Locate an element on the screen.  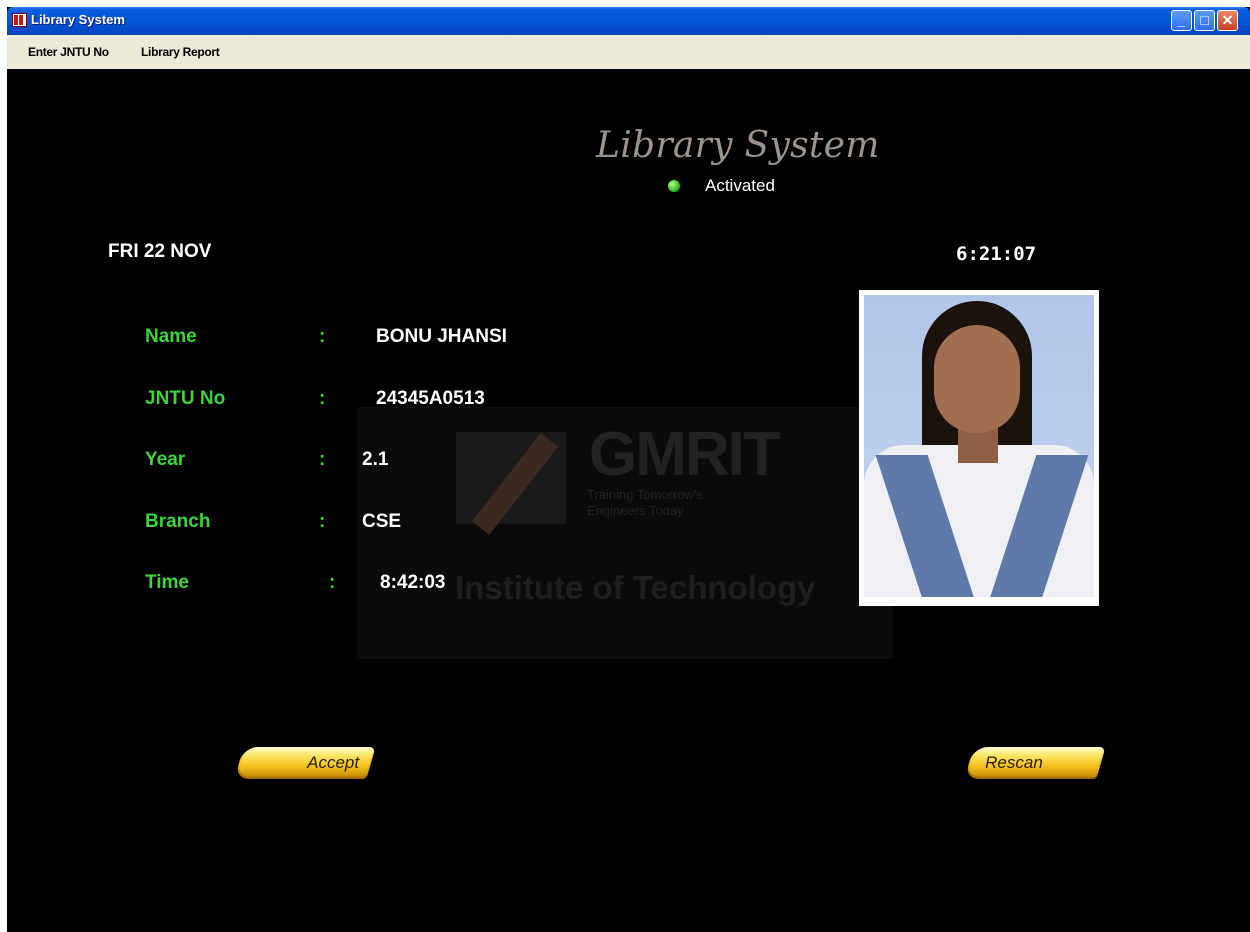
status-label: Activated is located at coordinates (740, 185).